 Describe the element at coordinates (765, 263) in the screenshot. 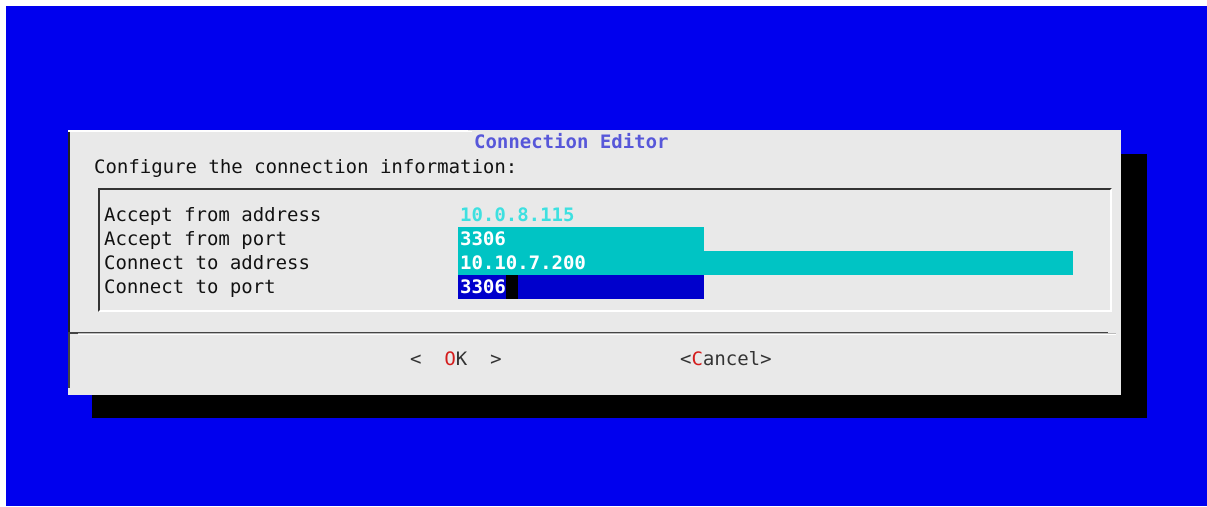

I see `connect-to-address-field: 10.10.7.200` at that location.